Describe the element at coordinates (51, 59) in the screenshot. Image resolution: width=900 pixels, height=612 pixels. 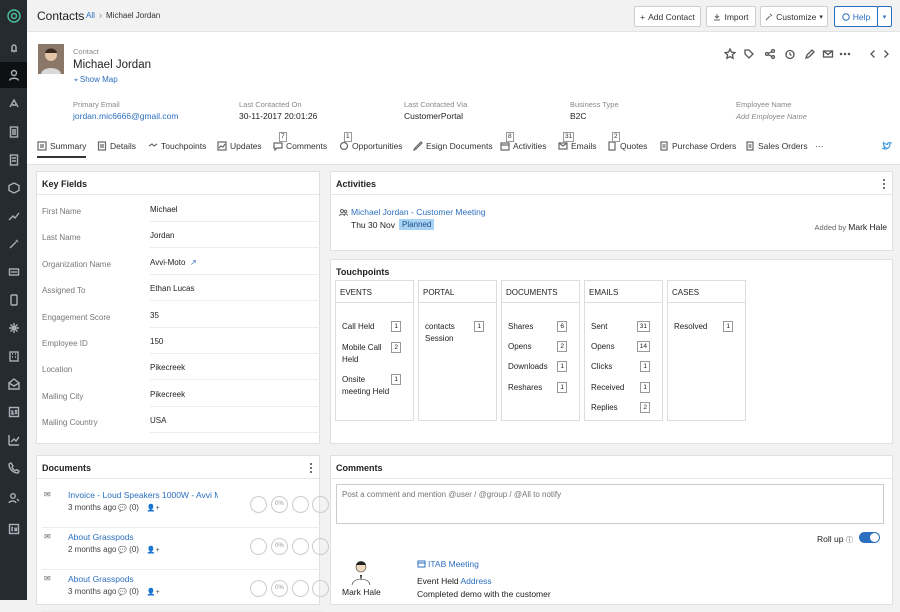
I see `contact-avatar` at that location.